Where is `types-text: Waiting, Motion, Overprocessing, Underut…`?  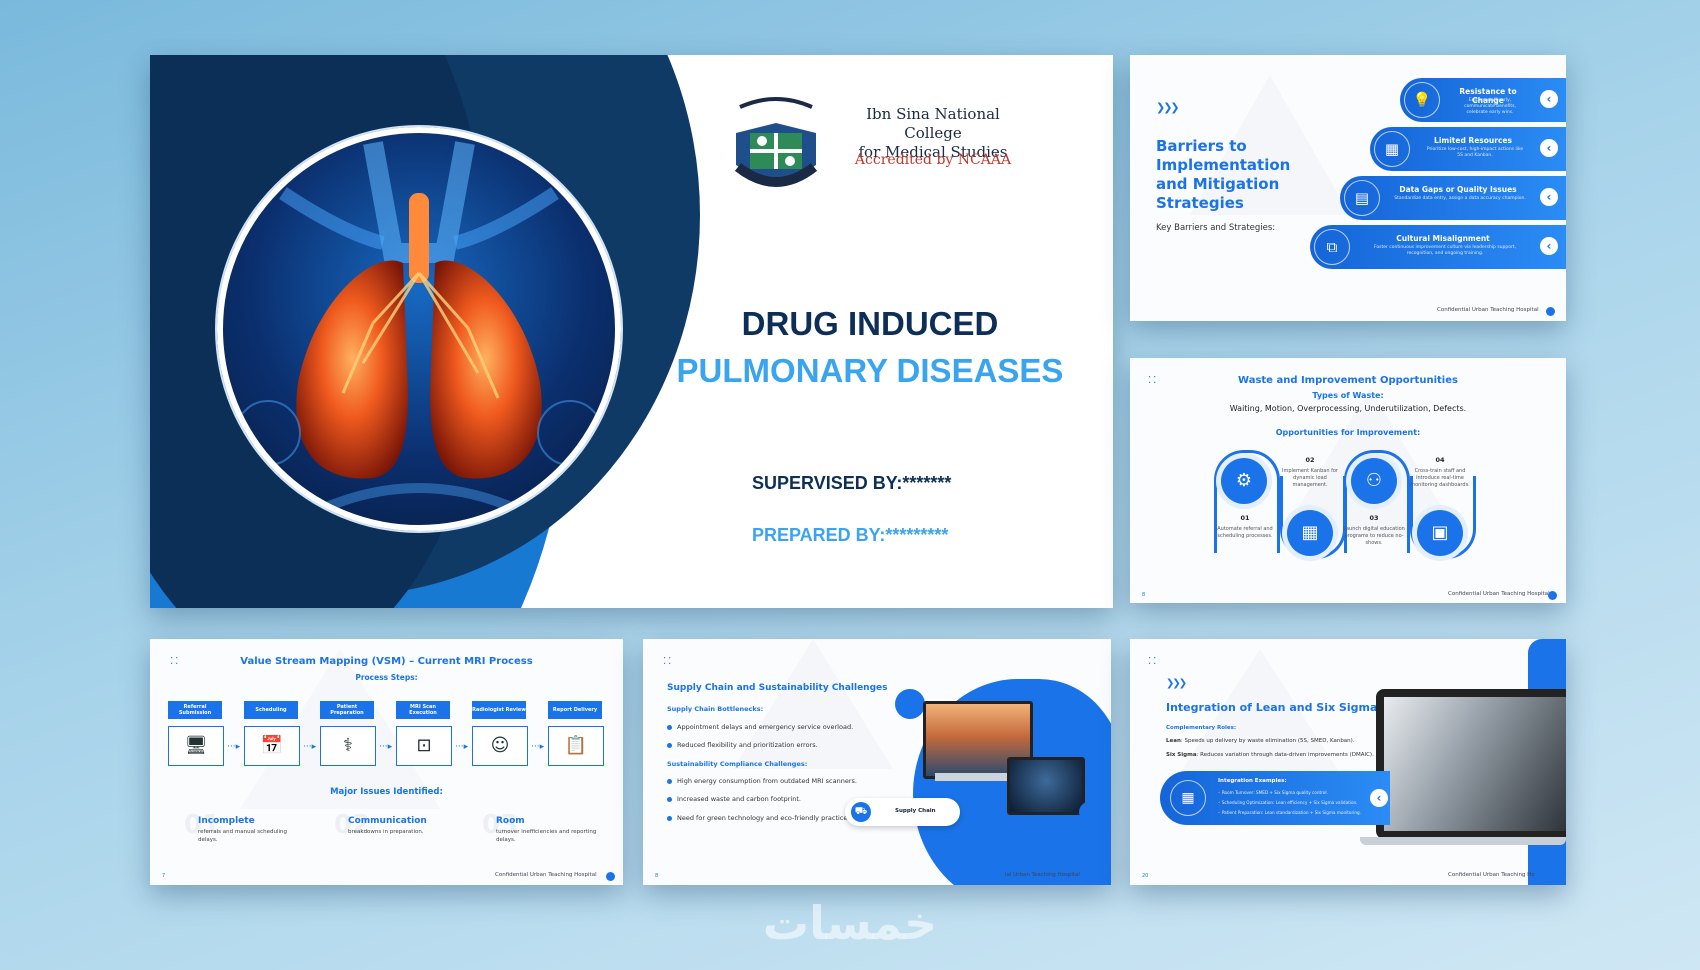 types-text: Waiting, Motion, Overprocessing, Underut… is located at coordinates (1348, 408).